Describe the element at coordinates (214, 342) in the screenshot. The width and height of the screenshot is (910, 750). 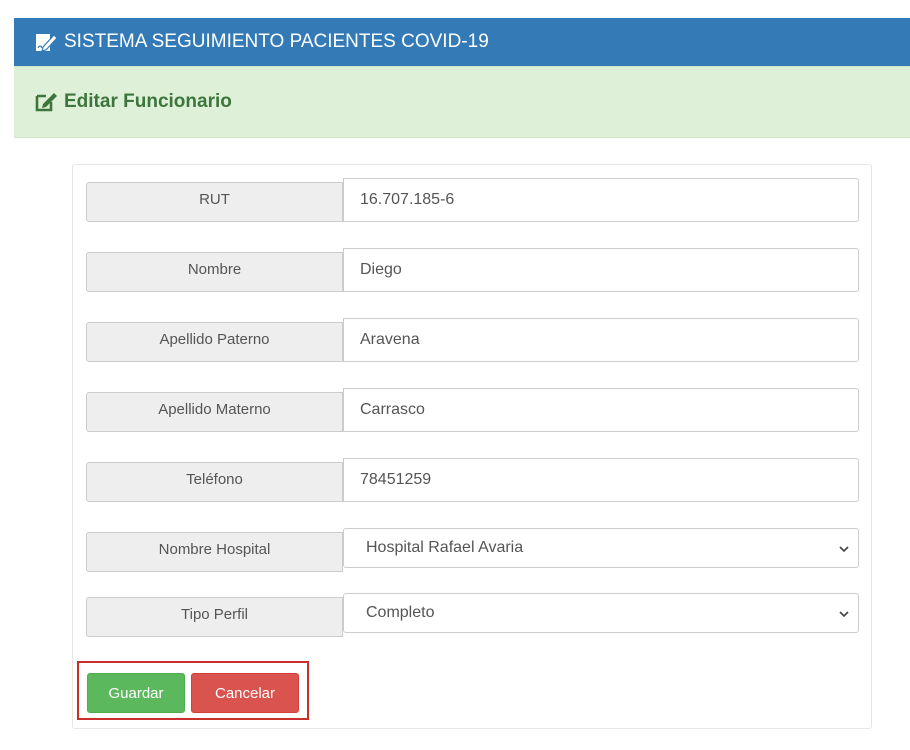
I see `field-label: Apellido Paterno` at that location.